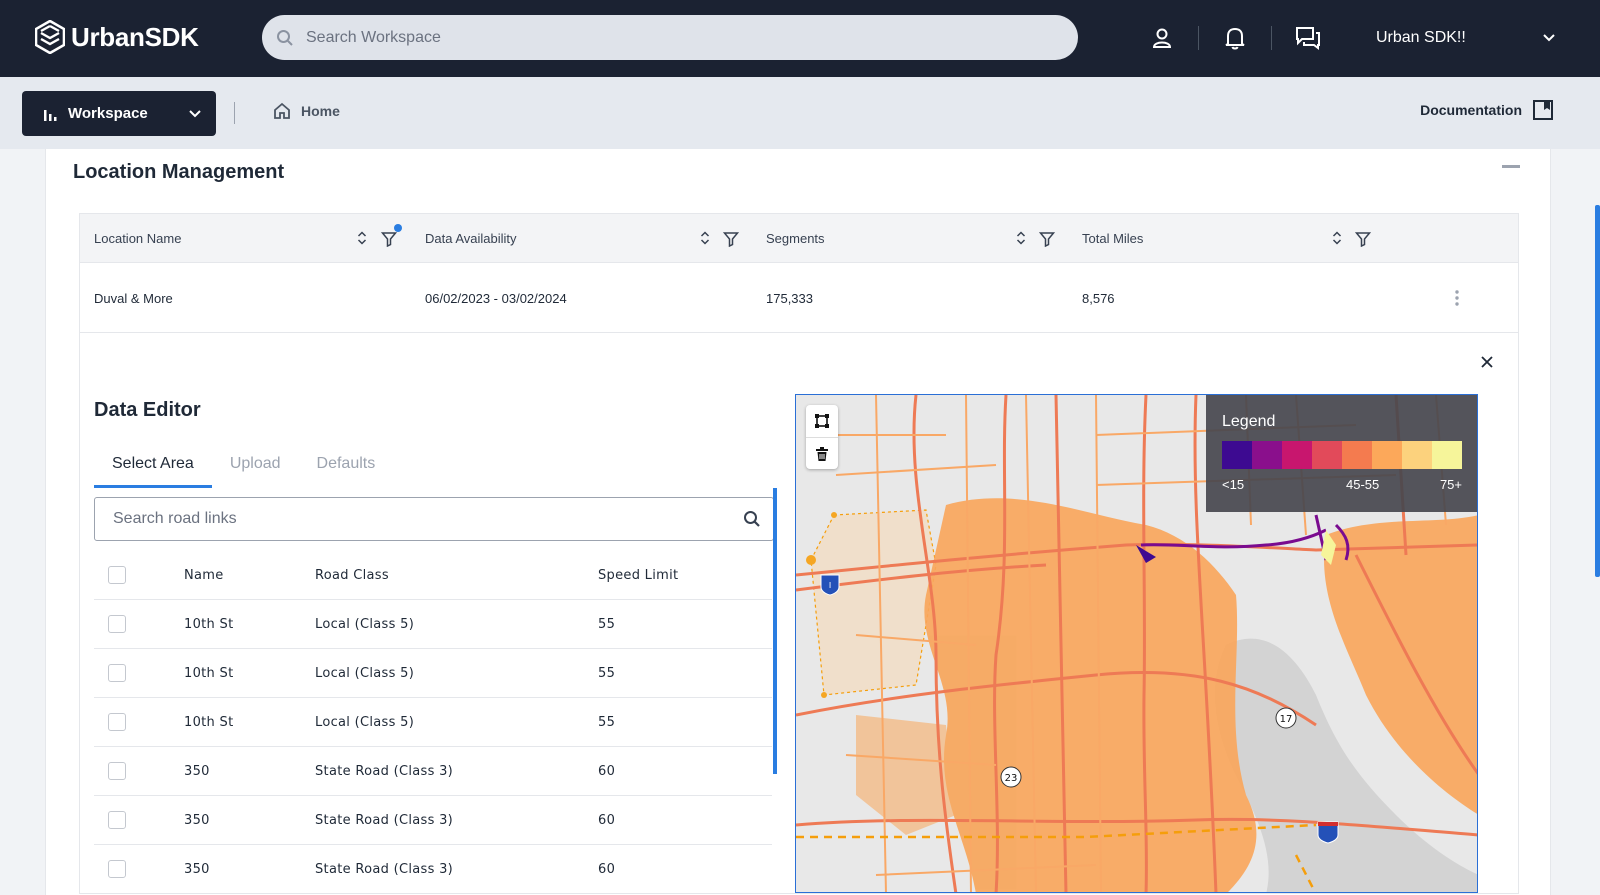  Describe the element at coordinates (384, 820) in the screenshot. I see `road-class: State Road (Class 3)` at that location.